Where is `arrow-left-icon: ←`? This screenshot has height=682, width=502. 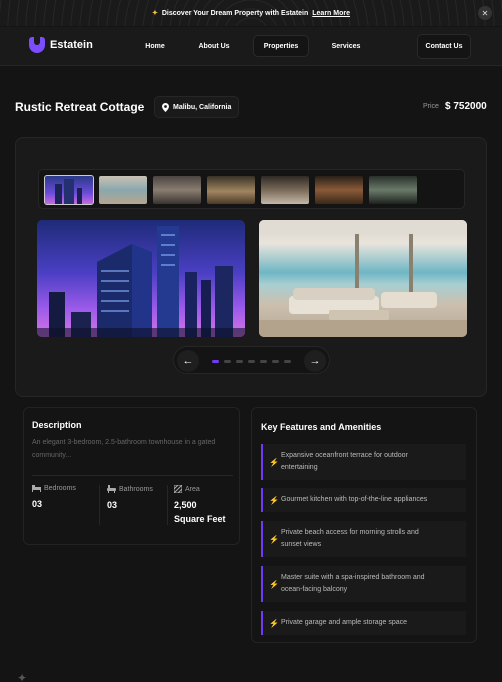 arrow-left-icon: ← is located at coordinates (188, 361).